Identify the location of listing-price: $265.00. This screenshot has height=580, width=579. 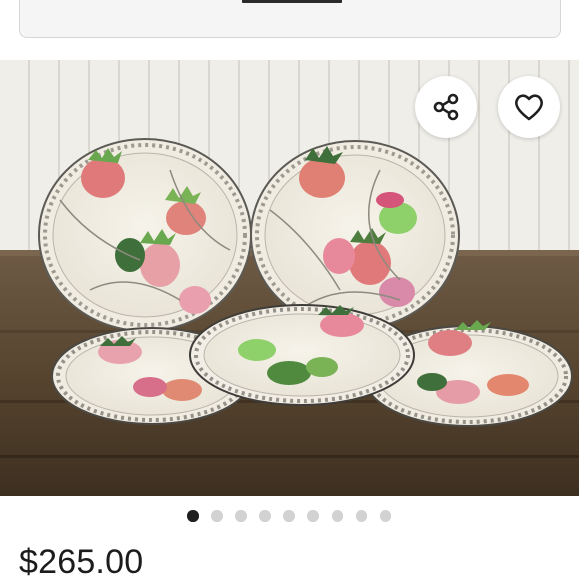
(81, 561).